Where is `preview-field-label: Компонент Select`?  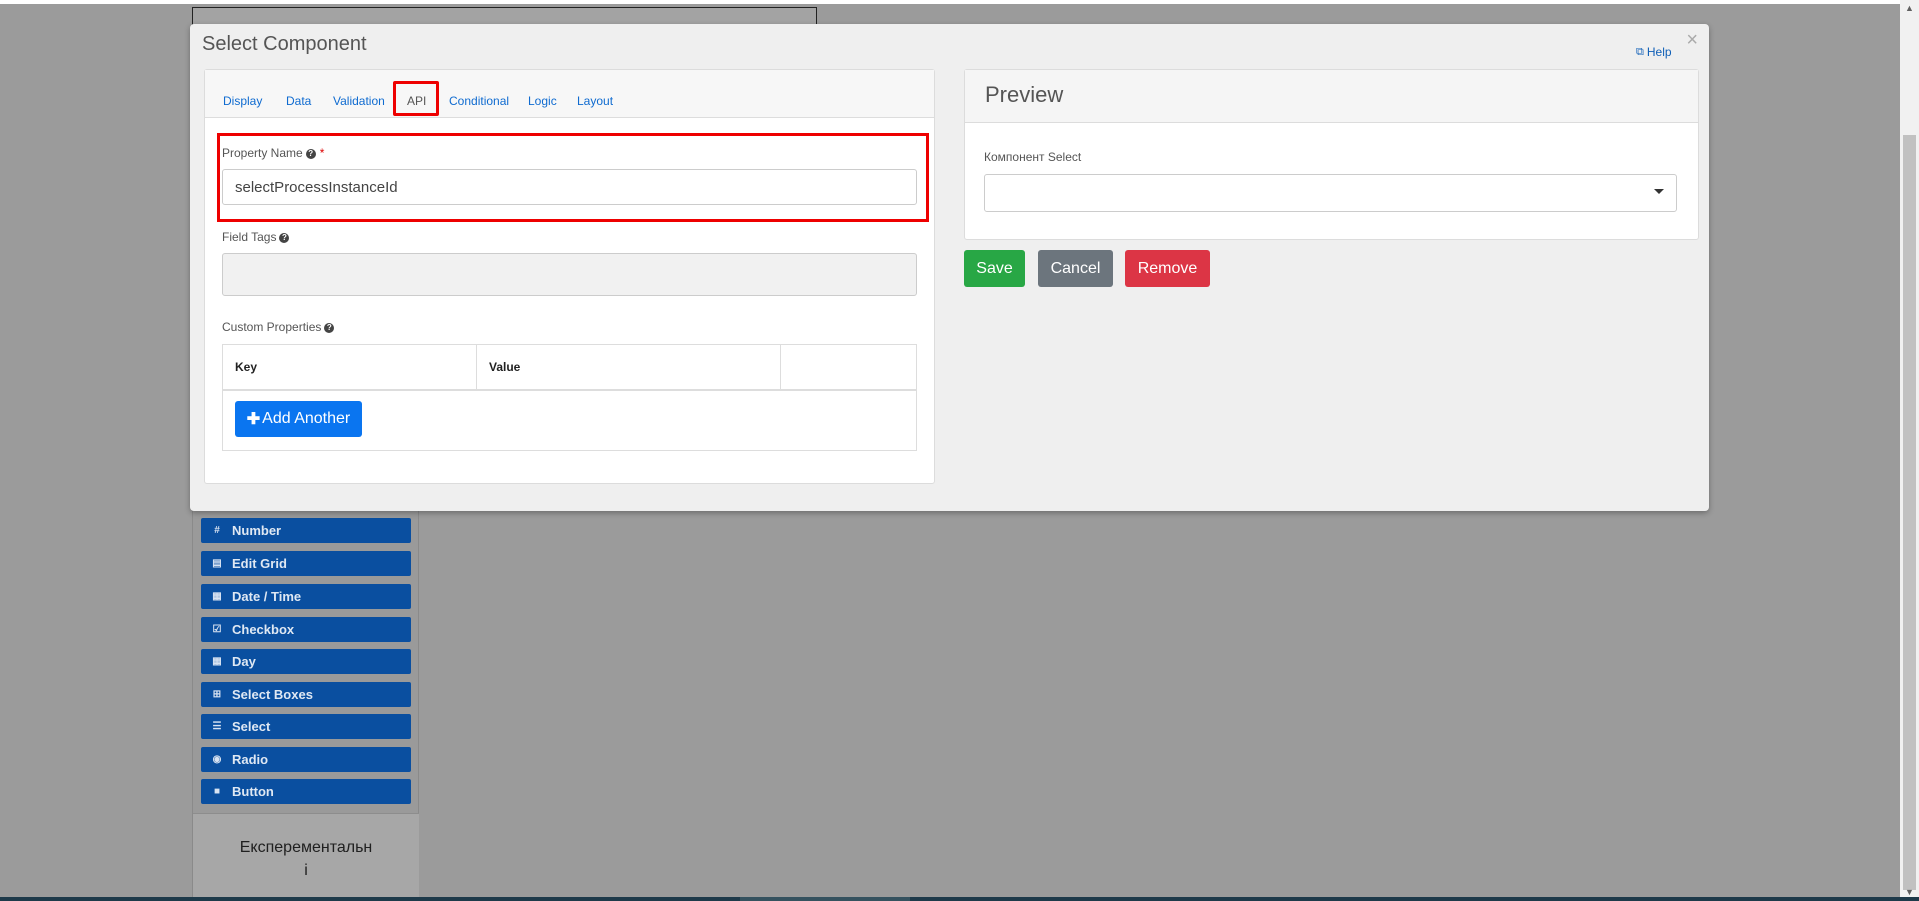 preview-field-label: Компонент Select is located at coordinates (1033, 157).